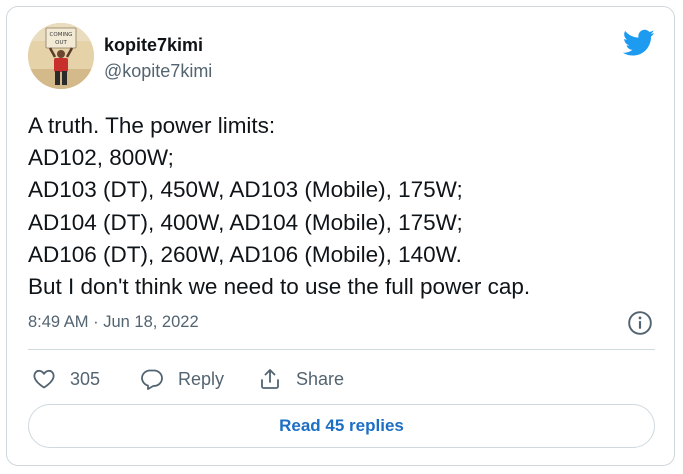  What do you see at coordinates (320, 378) in the screenshot?
I see `share-label: Share` at bounding box center [320, 378].